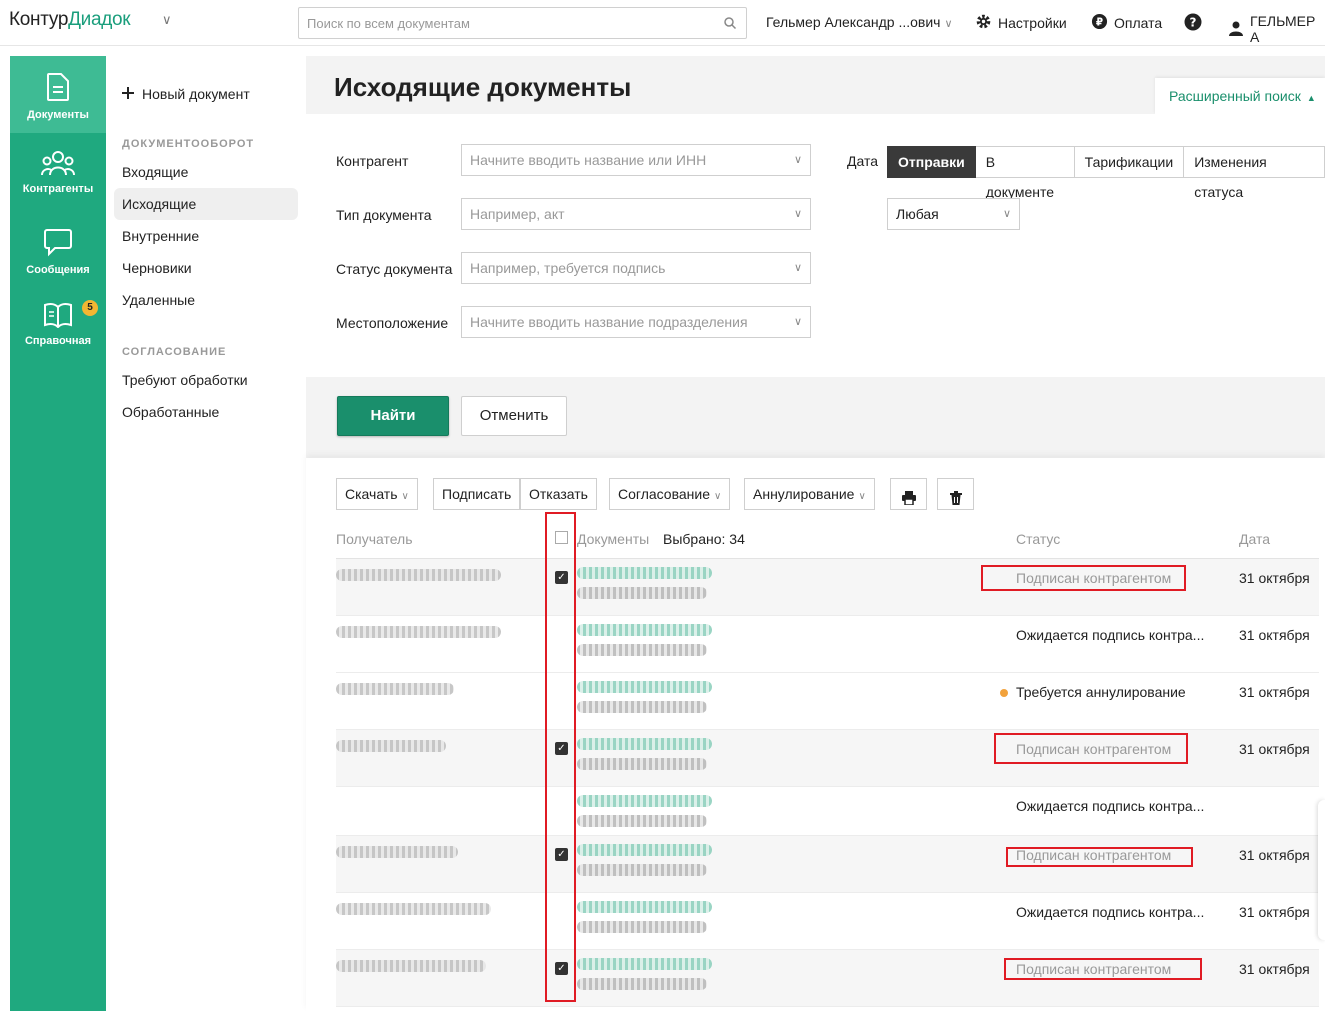  Describe the element at coordinates (58, 341) in the screenshot. I see `nav-help-label: Справочная` at that location.